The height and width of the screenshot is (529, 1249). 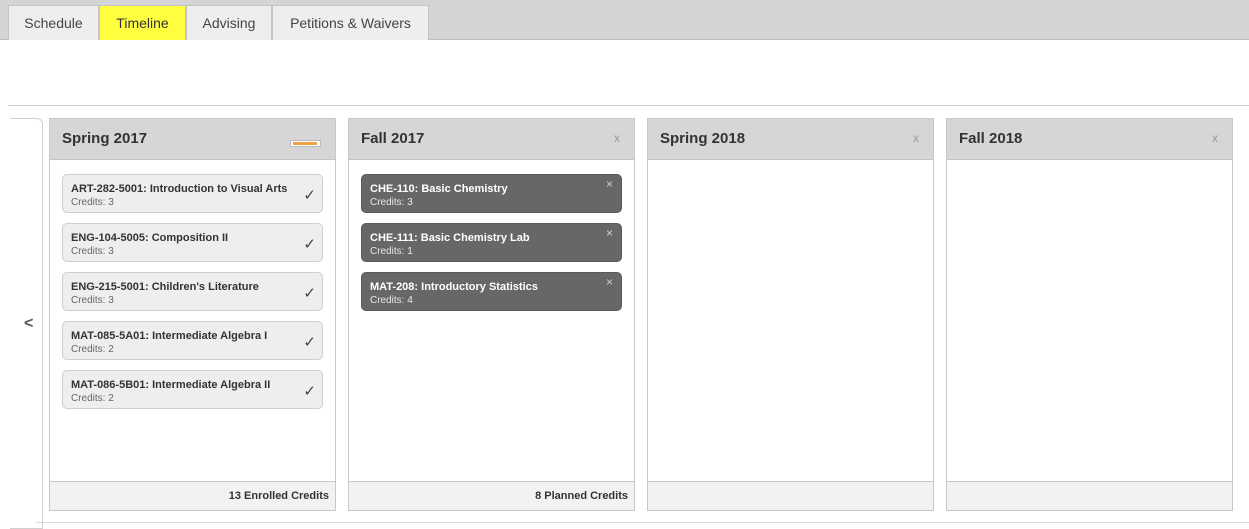 I want to click on previous-terms-button: <, so click(x=26, y=323).